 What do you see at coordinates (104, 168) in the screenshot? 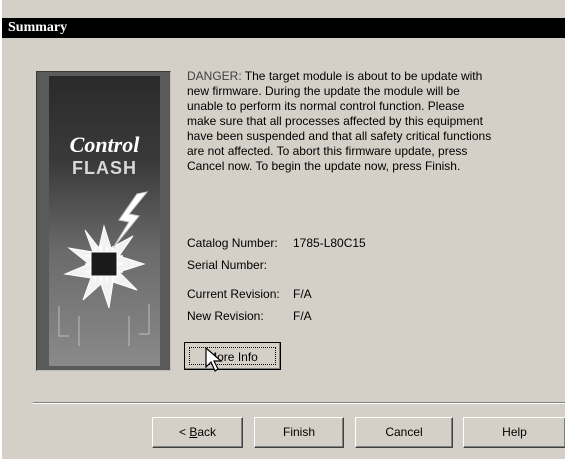
I see `logo-text-flash: FLASH` at bounding box center [104, 168].